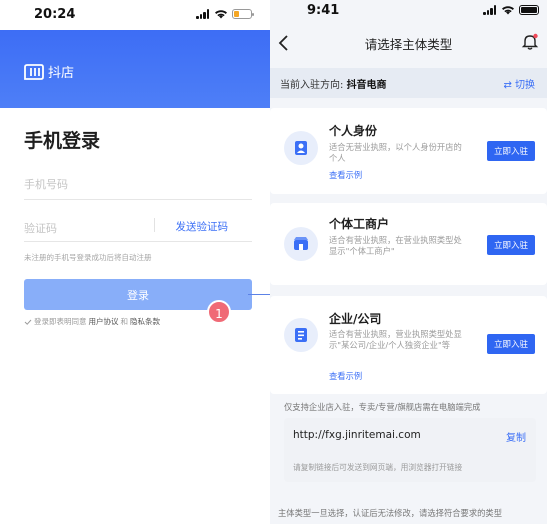  I want to click on phone-number-input, so click(138, 185).